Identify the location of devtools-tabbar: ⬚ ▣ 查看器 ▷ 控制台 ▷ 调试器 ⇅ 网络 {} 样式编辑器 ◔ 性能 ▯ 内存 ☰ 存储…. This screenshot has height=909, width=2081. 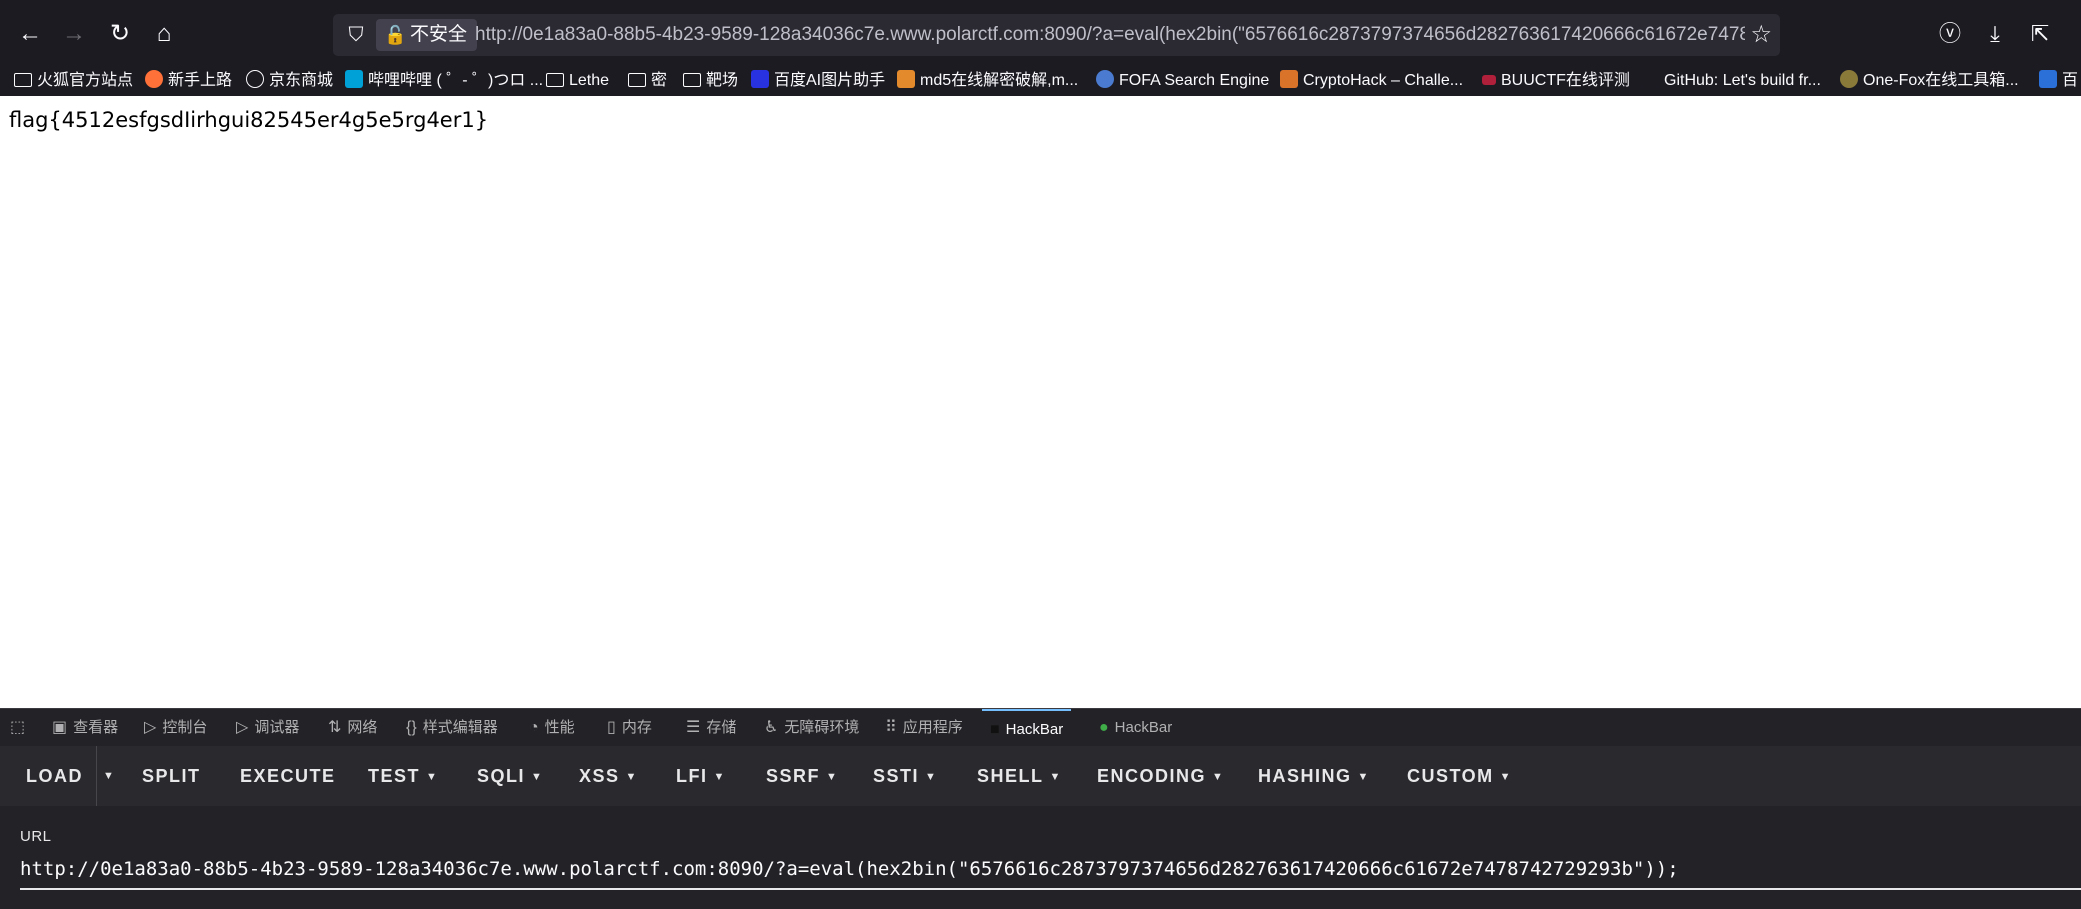
(1040, 727).